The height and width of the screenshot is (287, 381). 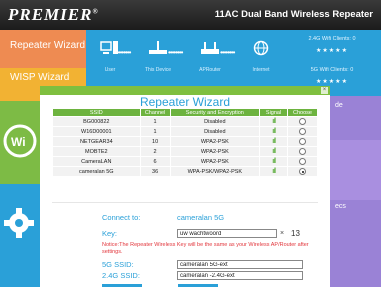 What do you see at coordinates (48, 45) in the screenshot?
I see `repeater-wizard-label: Repeater Wizard` at bounding box center [48, 45].